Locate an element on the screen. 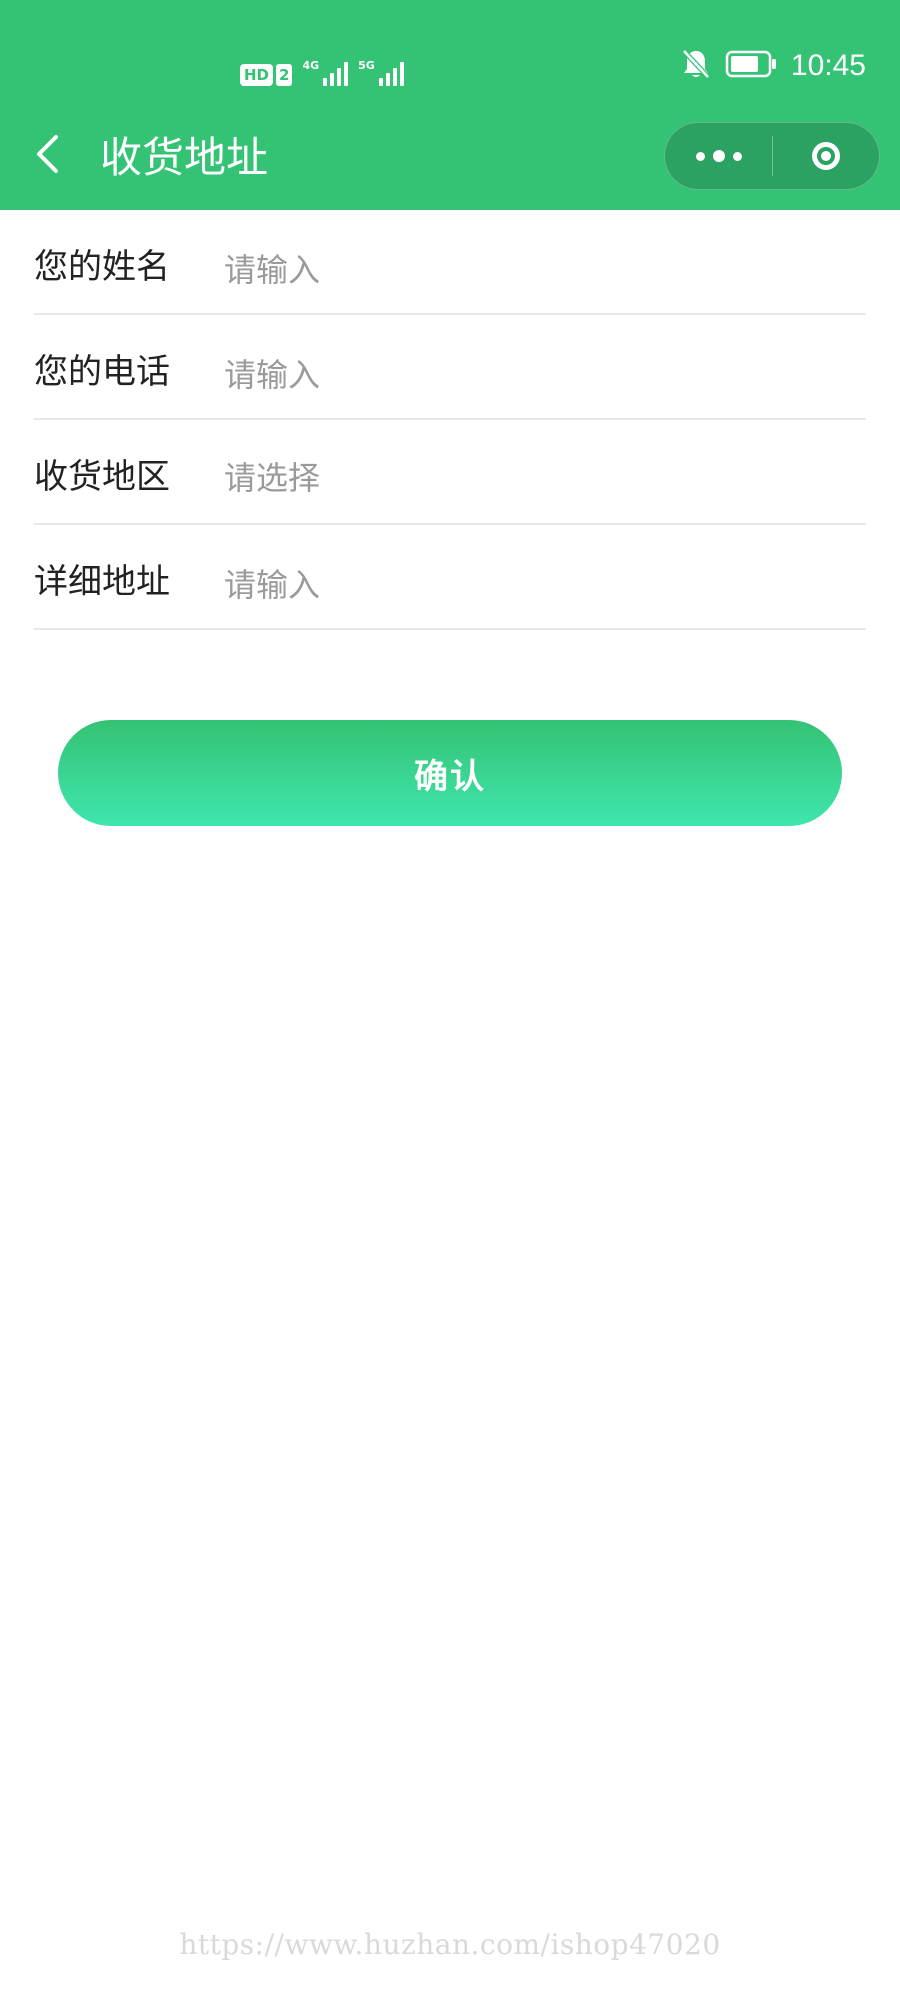  network-4g: 4G is located at coordinates (325, 72).